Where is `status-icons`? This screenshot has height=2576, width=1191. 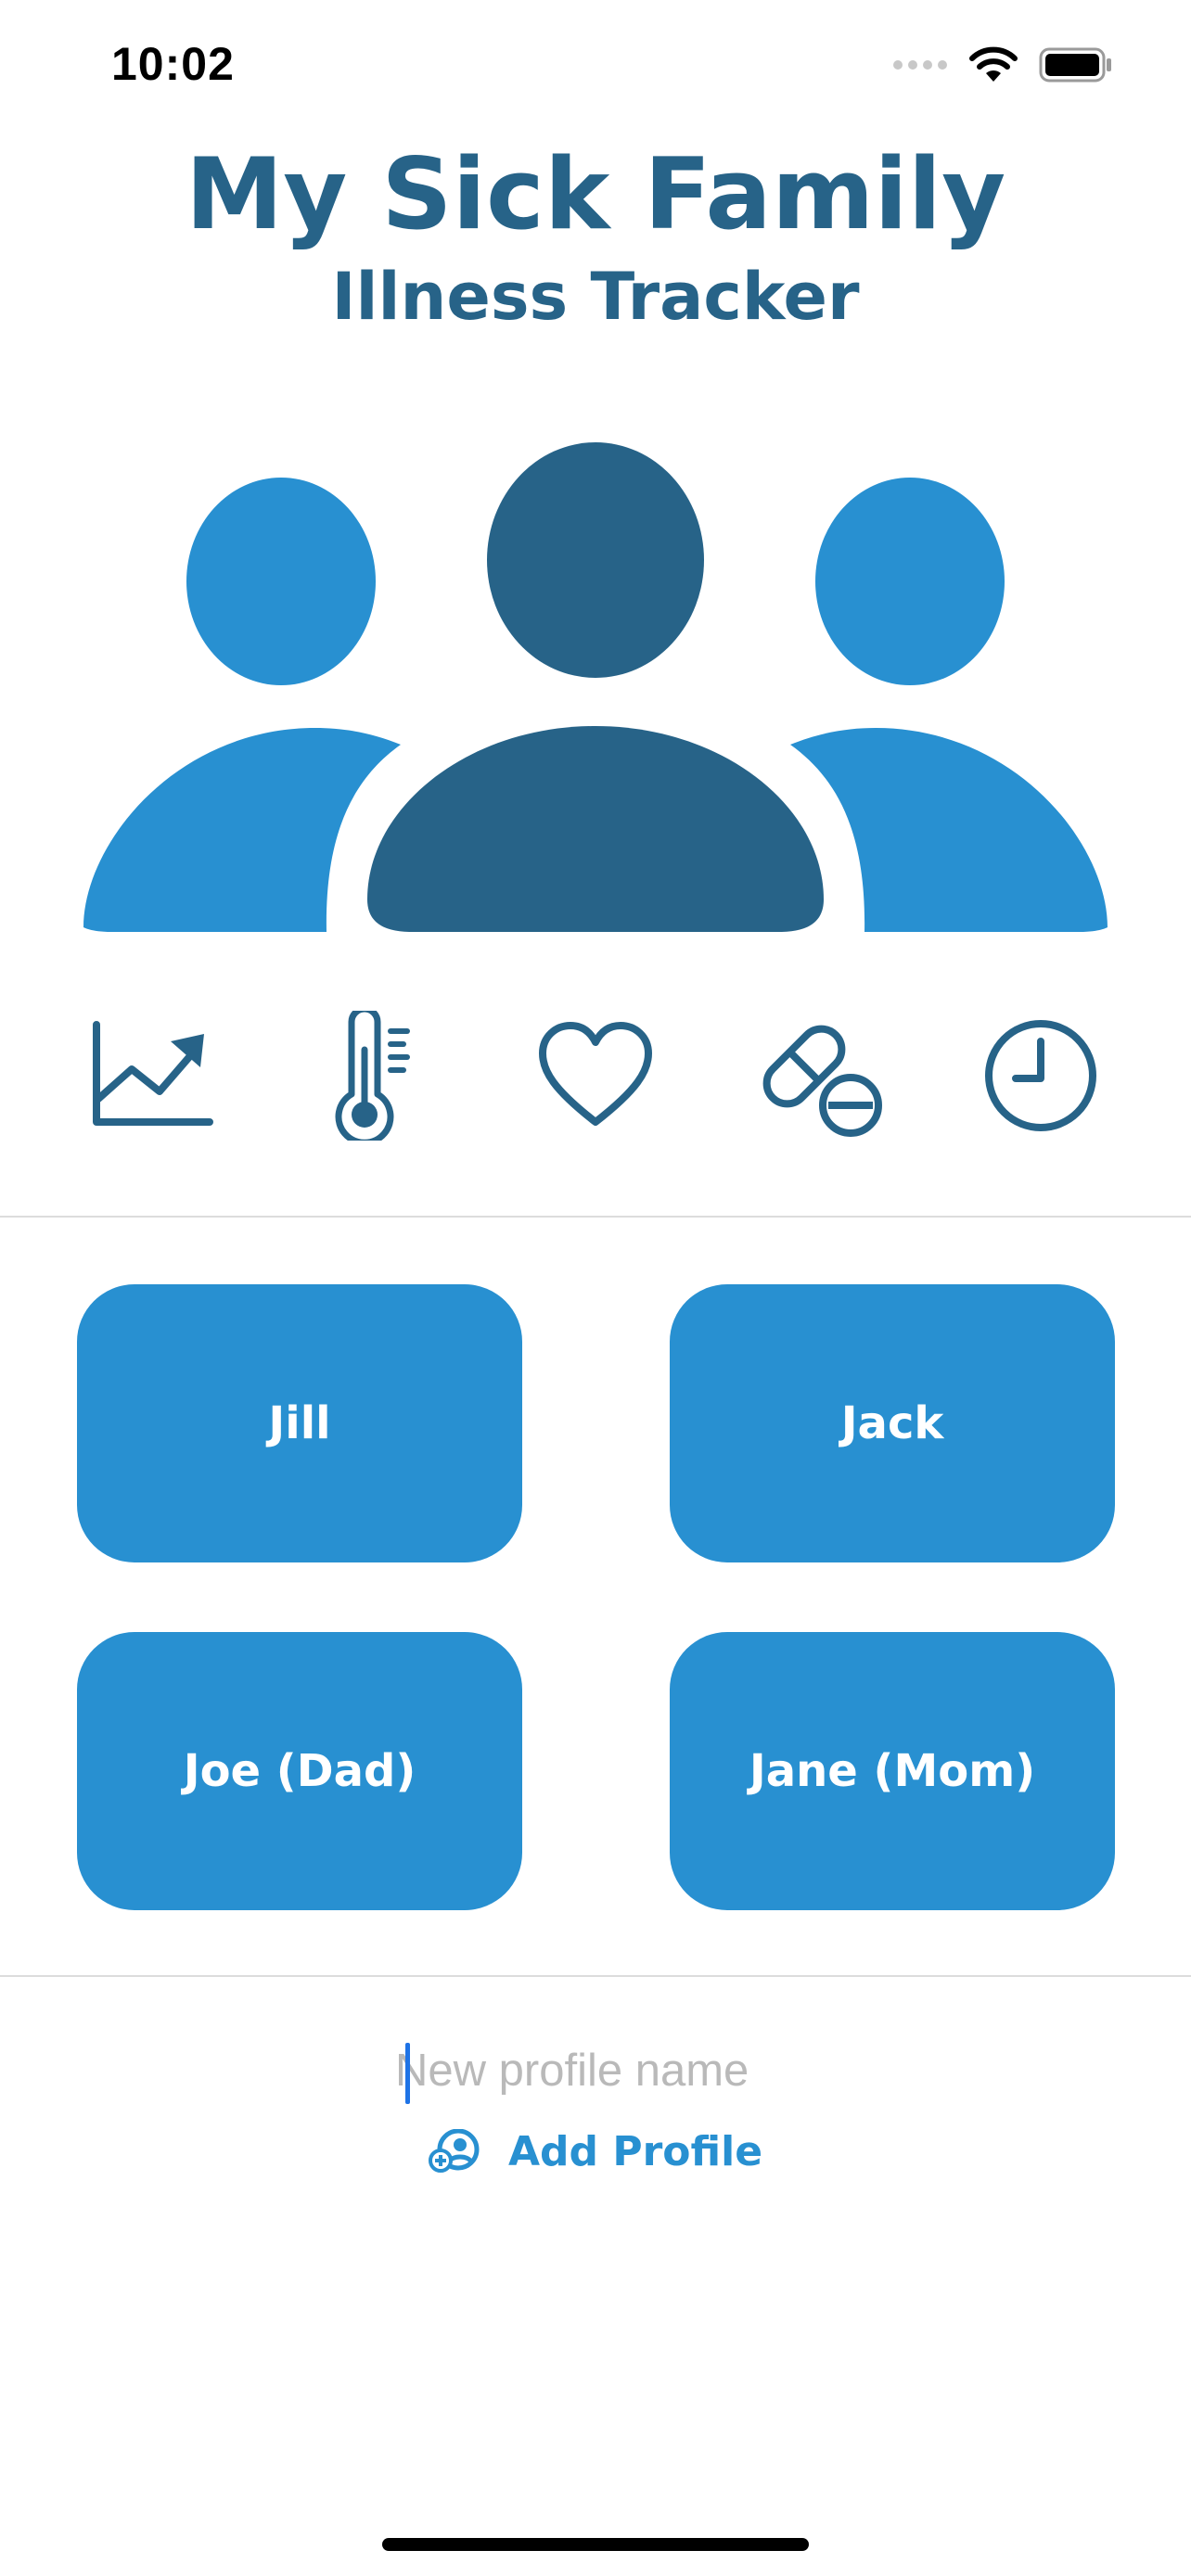 status-icons is located at coordinates (1003, 65).